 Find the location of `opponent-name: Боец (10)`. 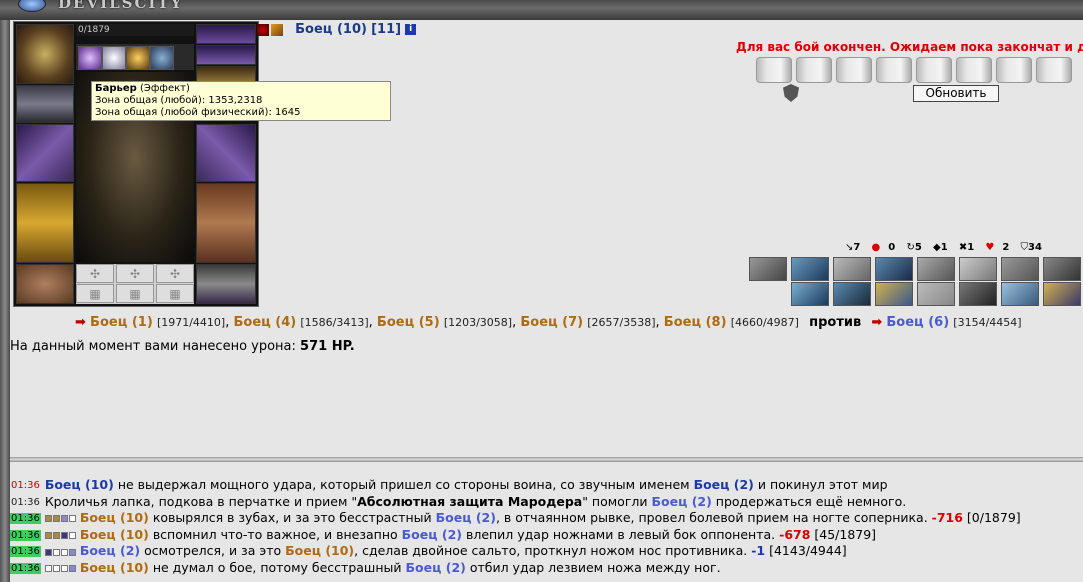

opponent-name: Боец (10) is located at coordinates (331, 29).